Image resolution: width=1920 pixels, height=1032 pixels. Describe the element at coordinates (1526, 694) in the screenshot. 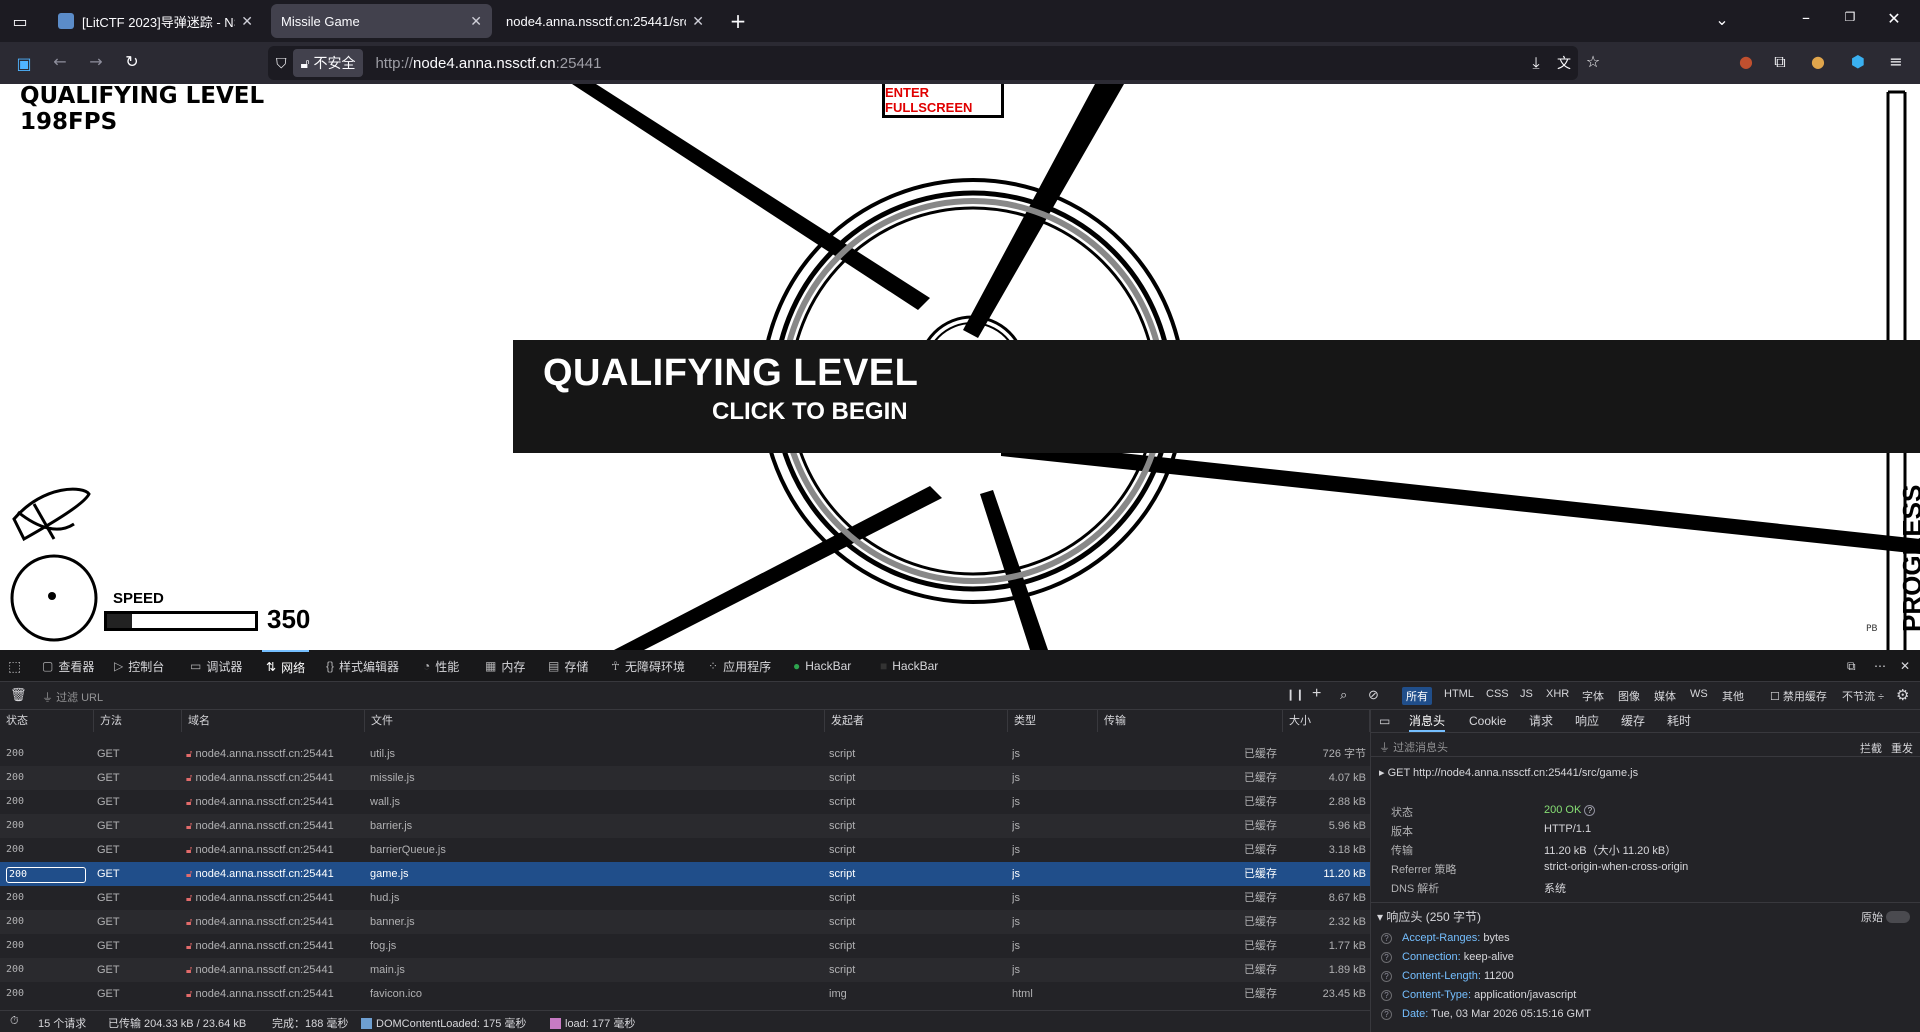

I see `filter-js: JS` at that location.